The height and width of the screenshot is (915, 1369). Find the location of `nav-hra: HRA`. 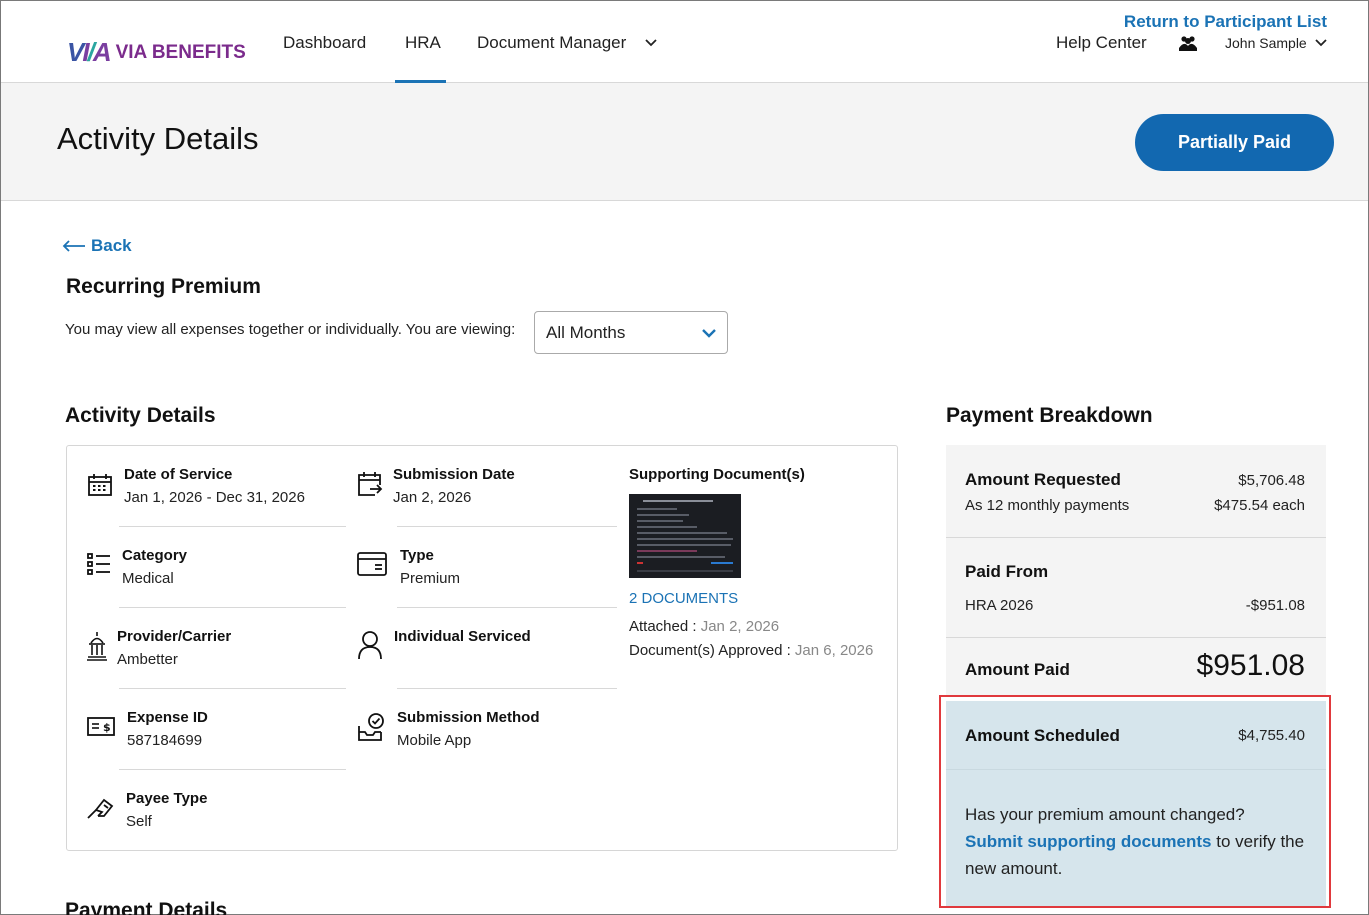

nav-hra: HRA is located at coordinates (423, 43).